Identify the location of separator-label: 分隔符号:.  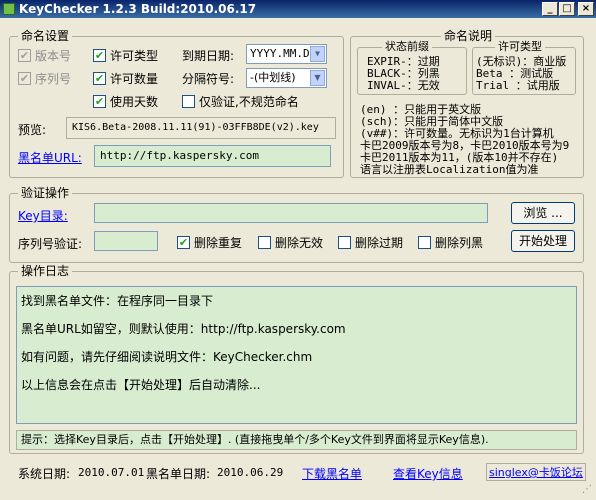
(208, 79).